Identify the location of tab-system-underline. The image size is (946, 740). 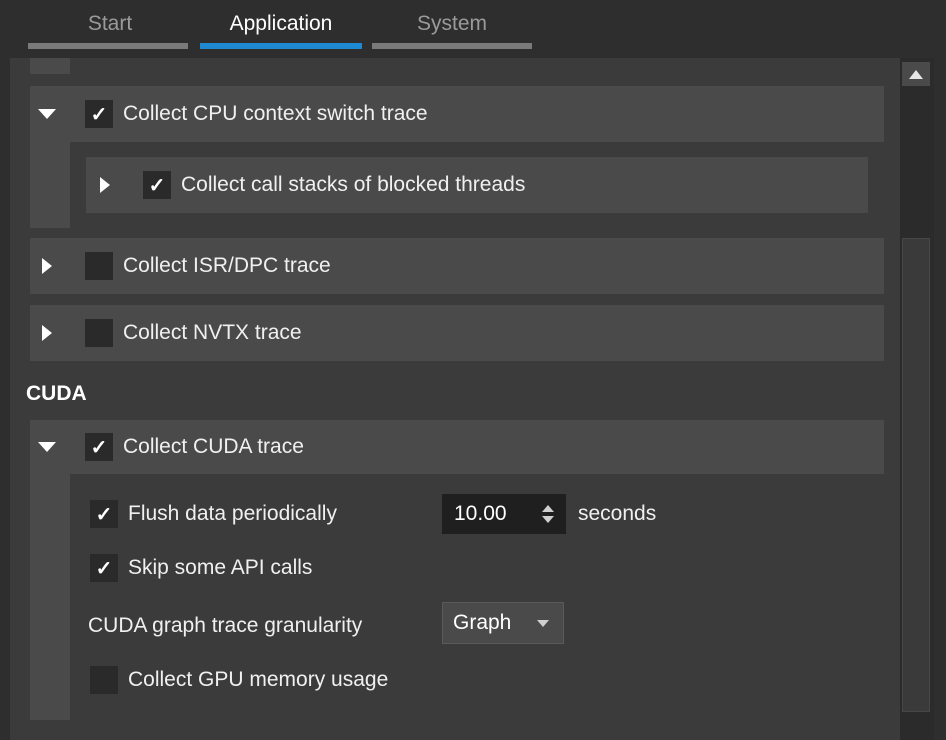
(452, 46).